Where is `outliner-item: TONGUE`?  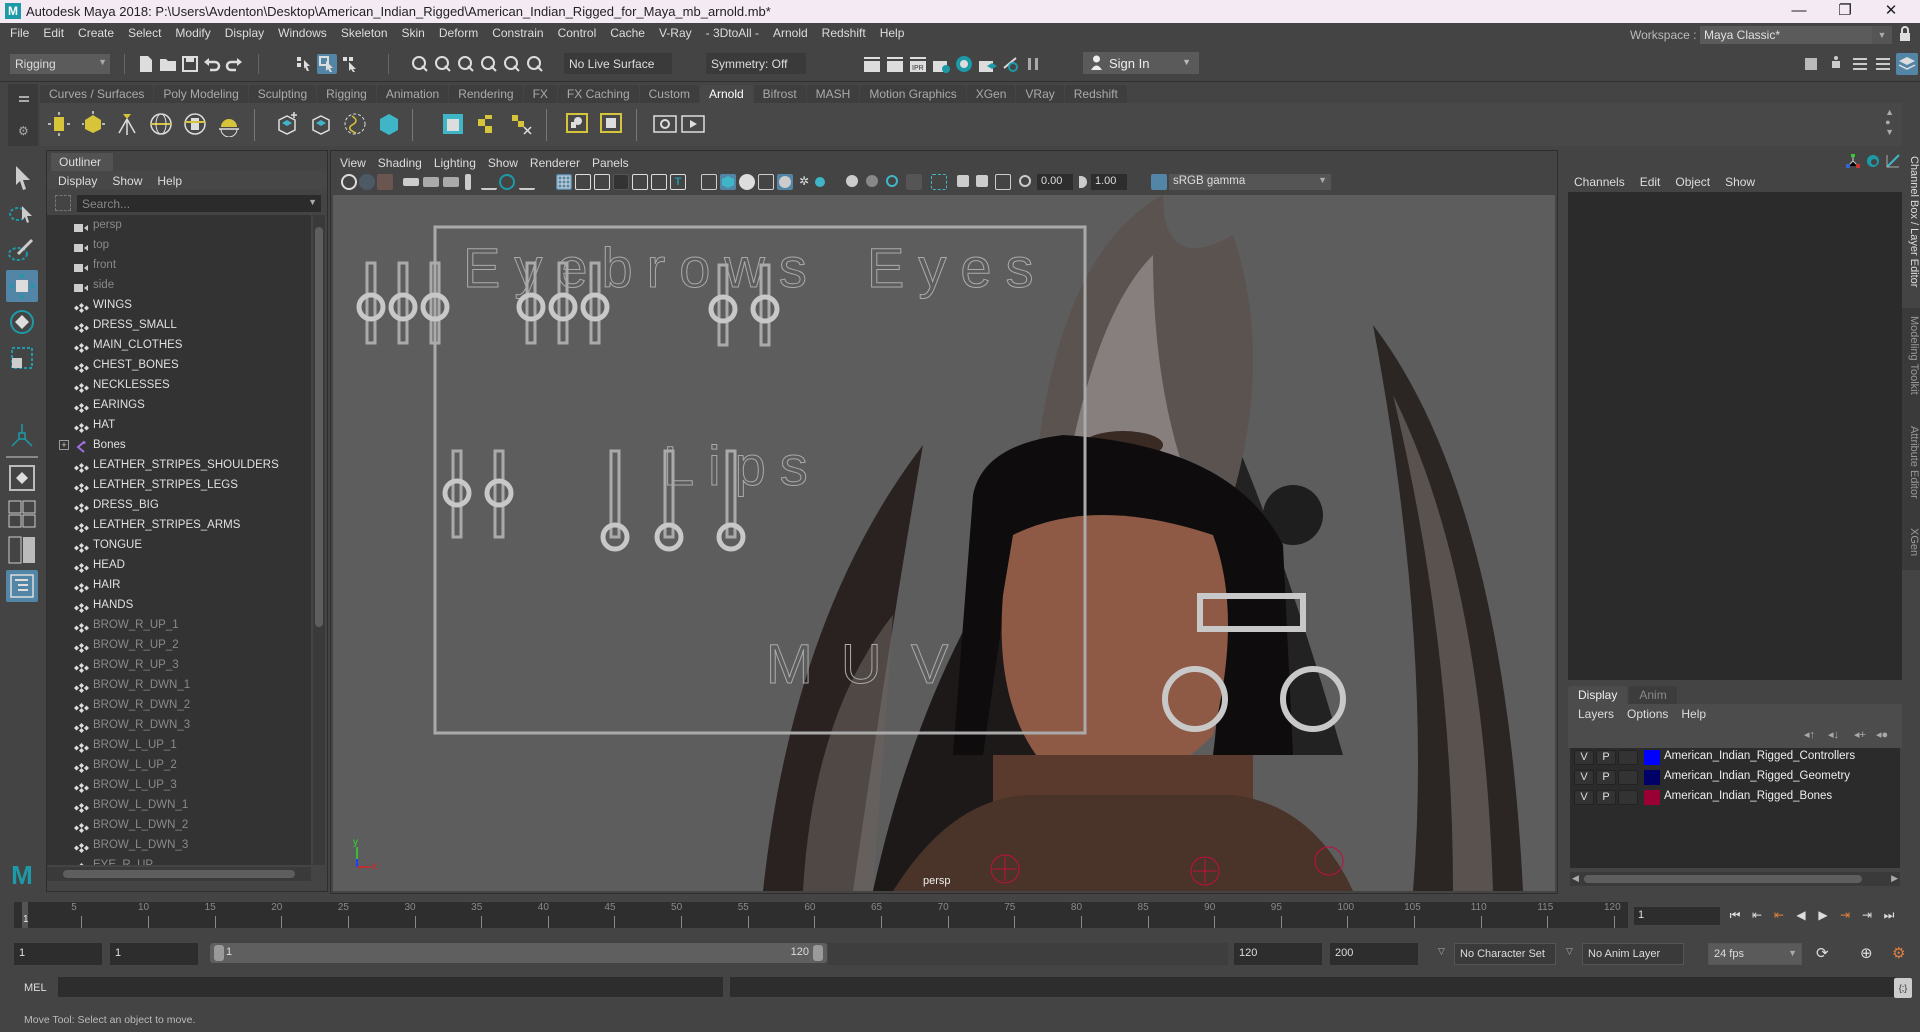
outliner-item: TONGUE is located at coordinates (179, 545).